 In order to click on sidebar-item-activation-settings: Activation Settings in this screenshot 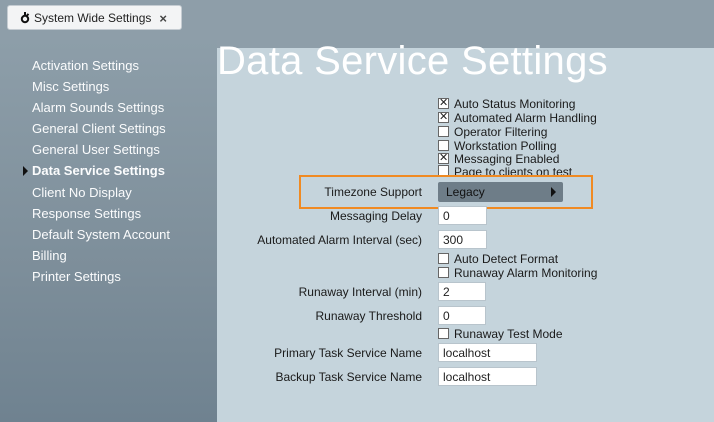, I will do `click(85, 65)`.